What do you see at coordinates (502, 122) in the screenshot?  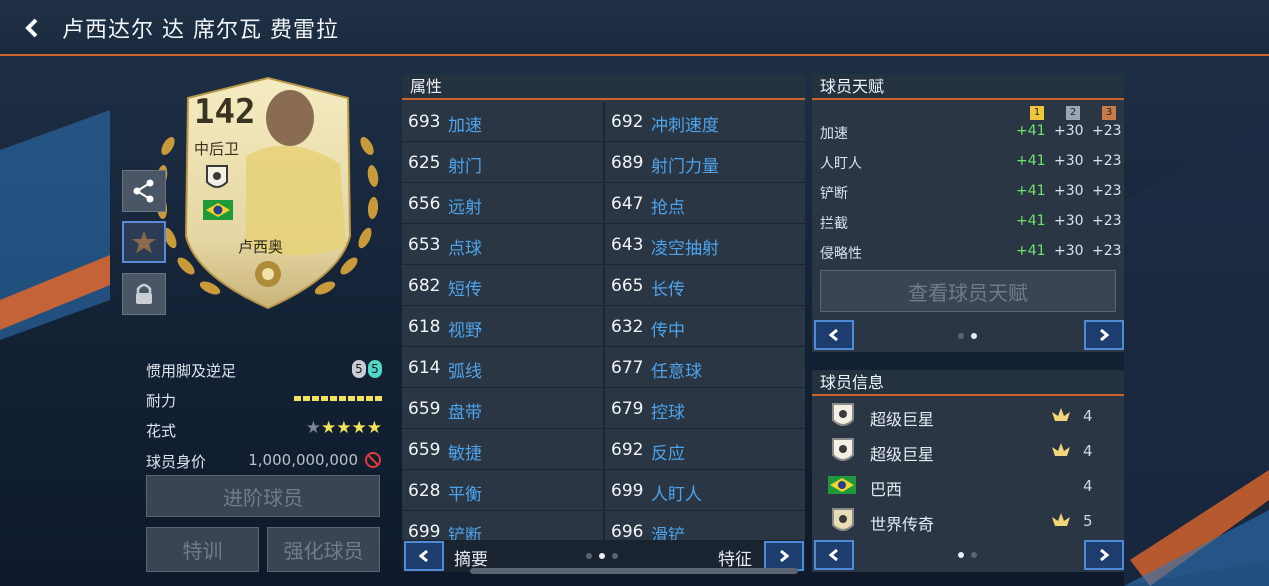 I see `attribute-cell: 693 加速` at bounding box center [502, 122].